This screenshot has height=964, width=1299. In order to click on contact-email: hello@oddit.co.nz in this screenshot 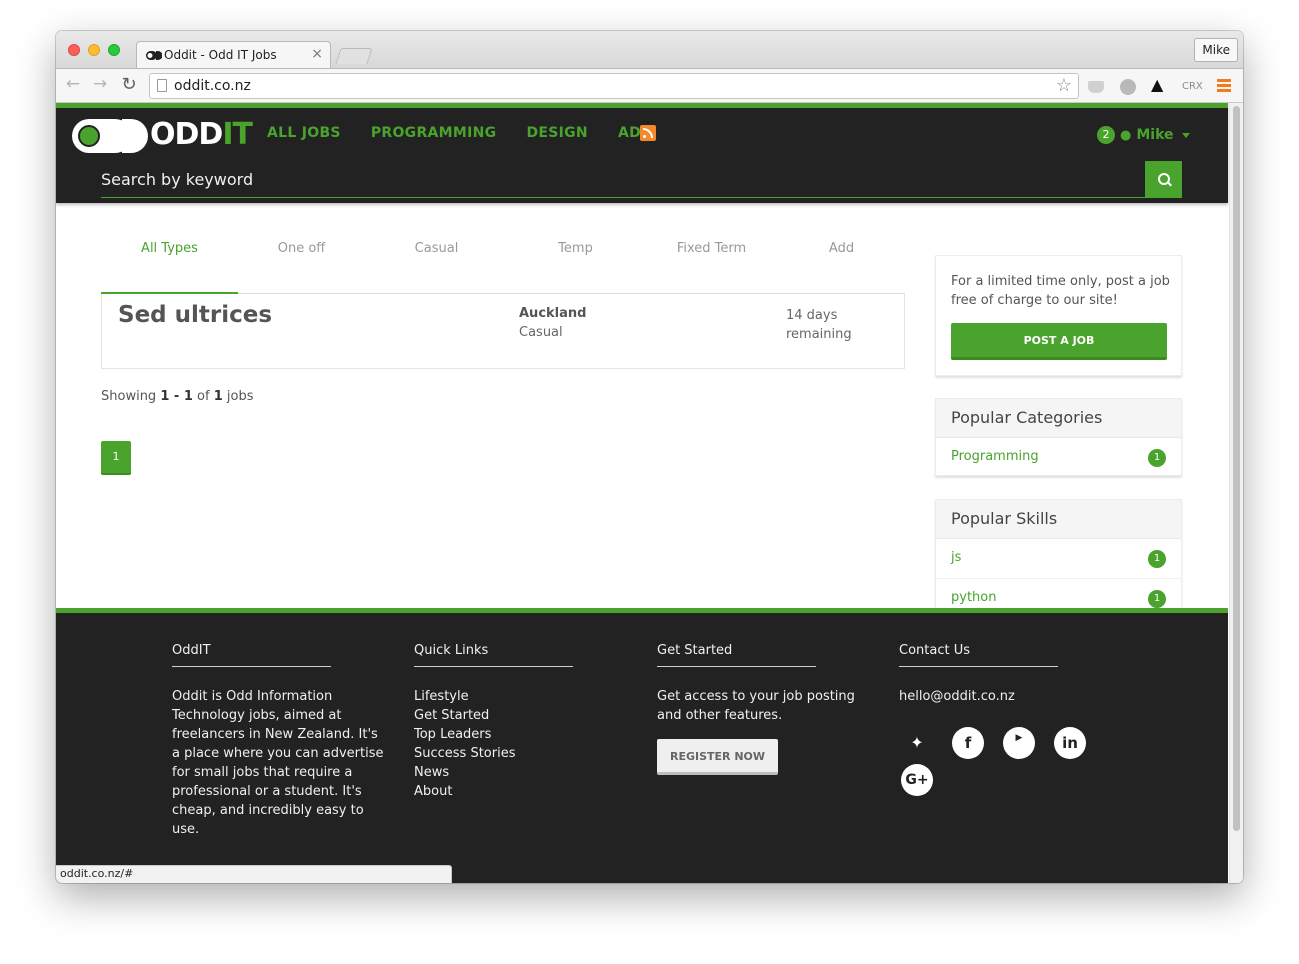, I will do `click(1006, 696)`.